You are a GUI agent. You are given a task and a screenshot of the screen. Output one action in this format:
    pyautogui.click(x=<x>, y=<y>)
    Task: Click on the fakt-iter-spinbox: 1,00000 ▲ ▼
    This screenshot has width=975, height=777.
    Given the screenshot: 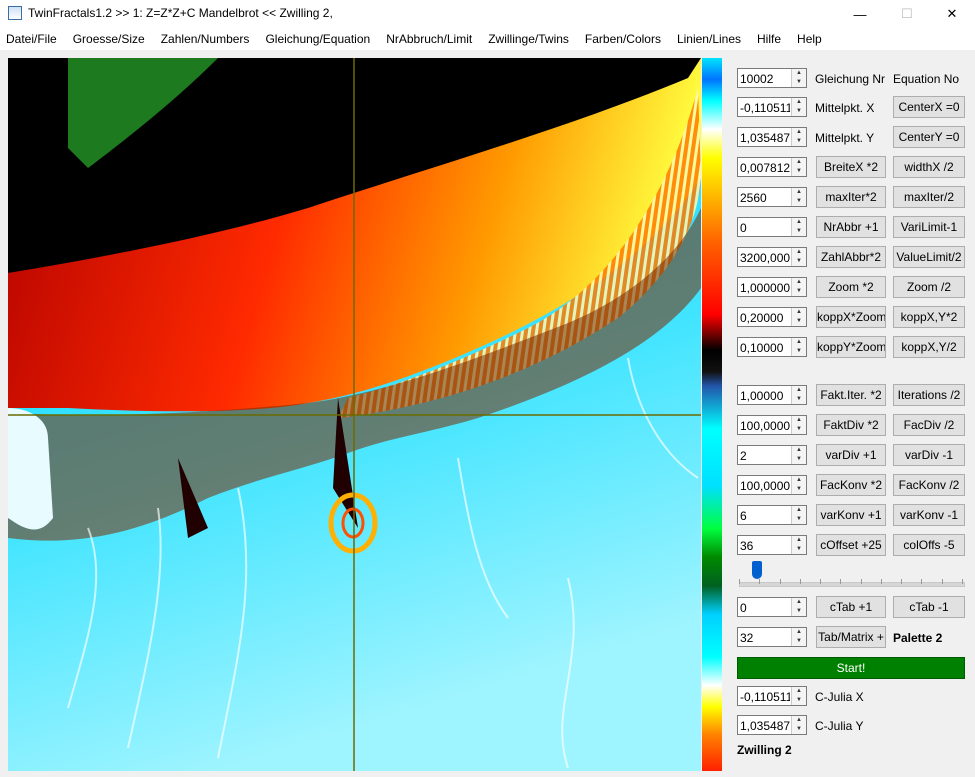 What is the action you would take?
    pyautogui.click(x=772, y=395)
    